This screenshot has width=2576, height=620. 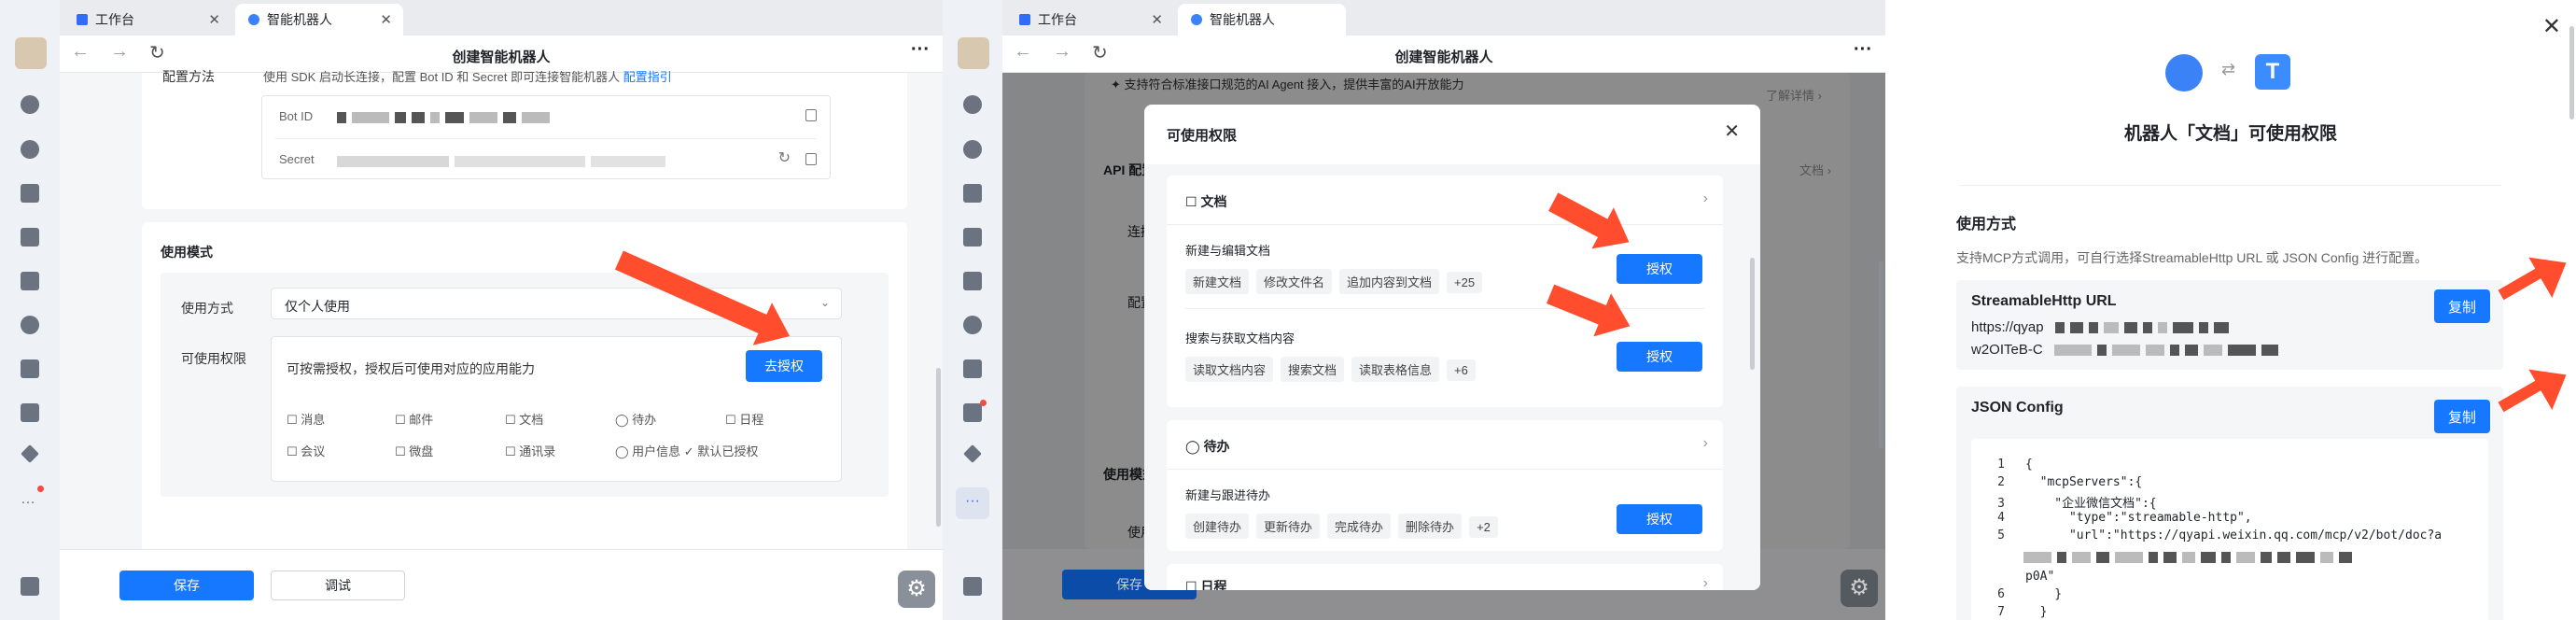 I want to click on modal-scrollbar, so click(x=1752, y=314).